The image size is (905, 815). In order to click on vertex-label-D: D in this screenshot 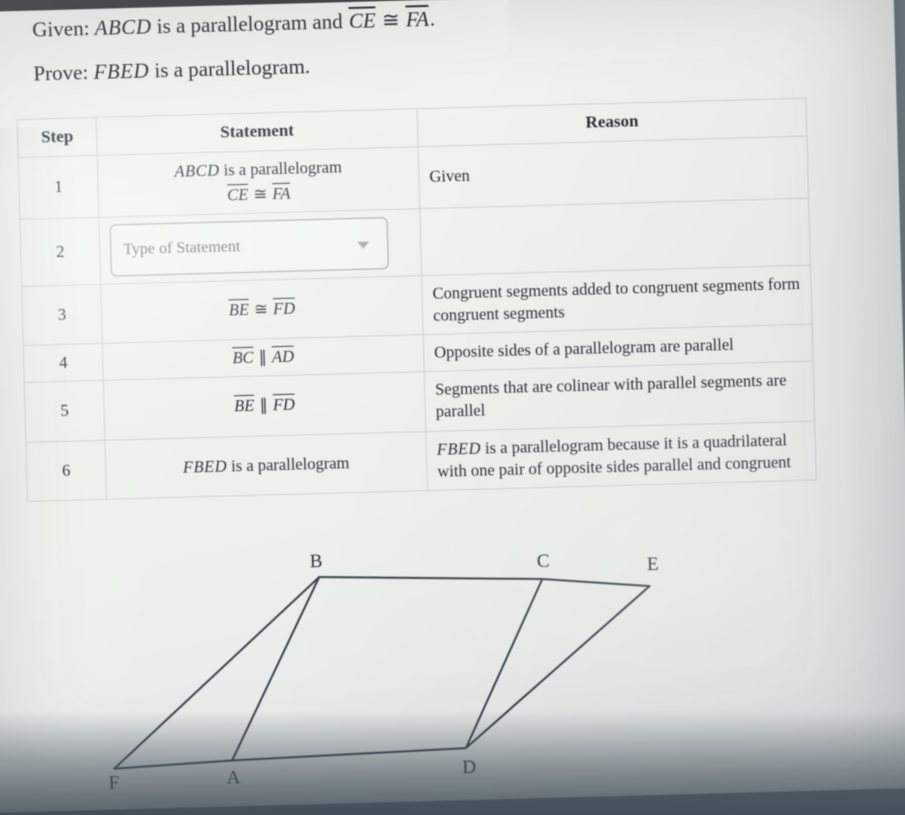, I will do `click(469, 767)`.